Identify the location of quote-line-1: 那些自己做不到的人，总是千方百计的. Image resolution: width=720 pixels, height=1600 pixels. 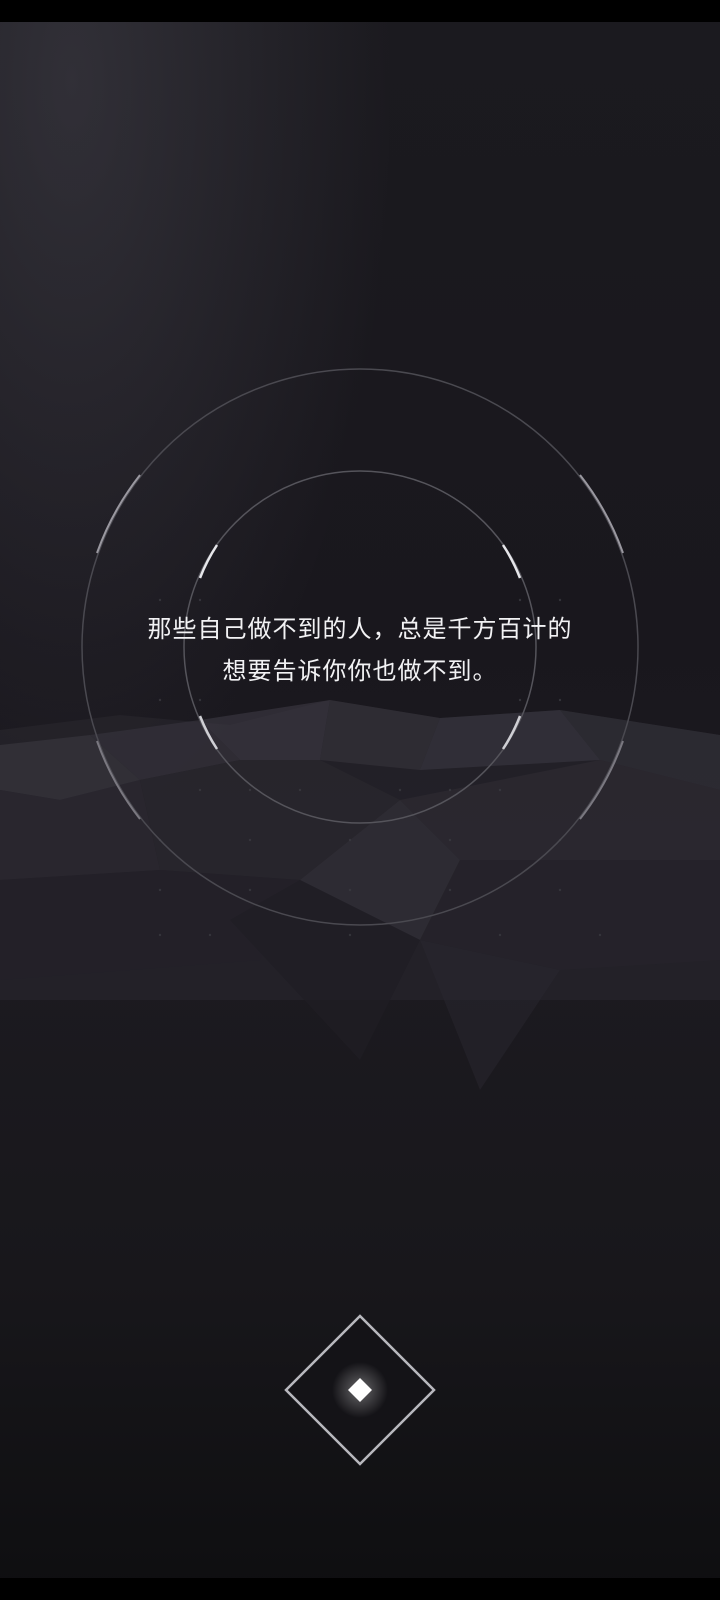
(360, 629).